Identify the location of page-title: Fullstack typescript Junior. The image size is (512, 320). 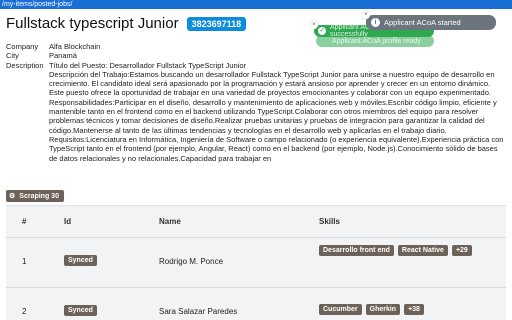
(92, 23).